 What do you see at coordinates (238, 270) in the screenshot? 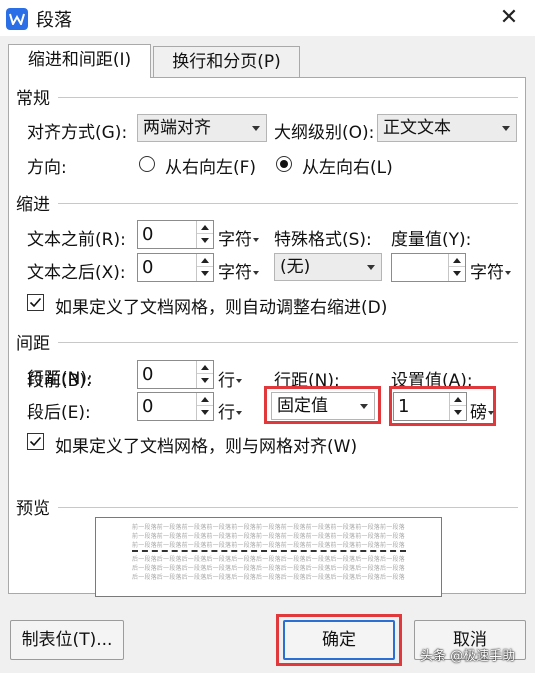
I see `indent-after-unit-select: 字符` at bounding box center [238, 270].